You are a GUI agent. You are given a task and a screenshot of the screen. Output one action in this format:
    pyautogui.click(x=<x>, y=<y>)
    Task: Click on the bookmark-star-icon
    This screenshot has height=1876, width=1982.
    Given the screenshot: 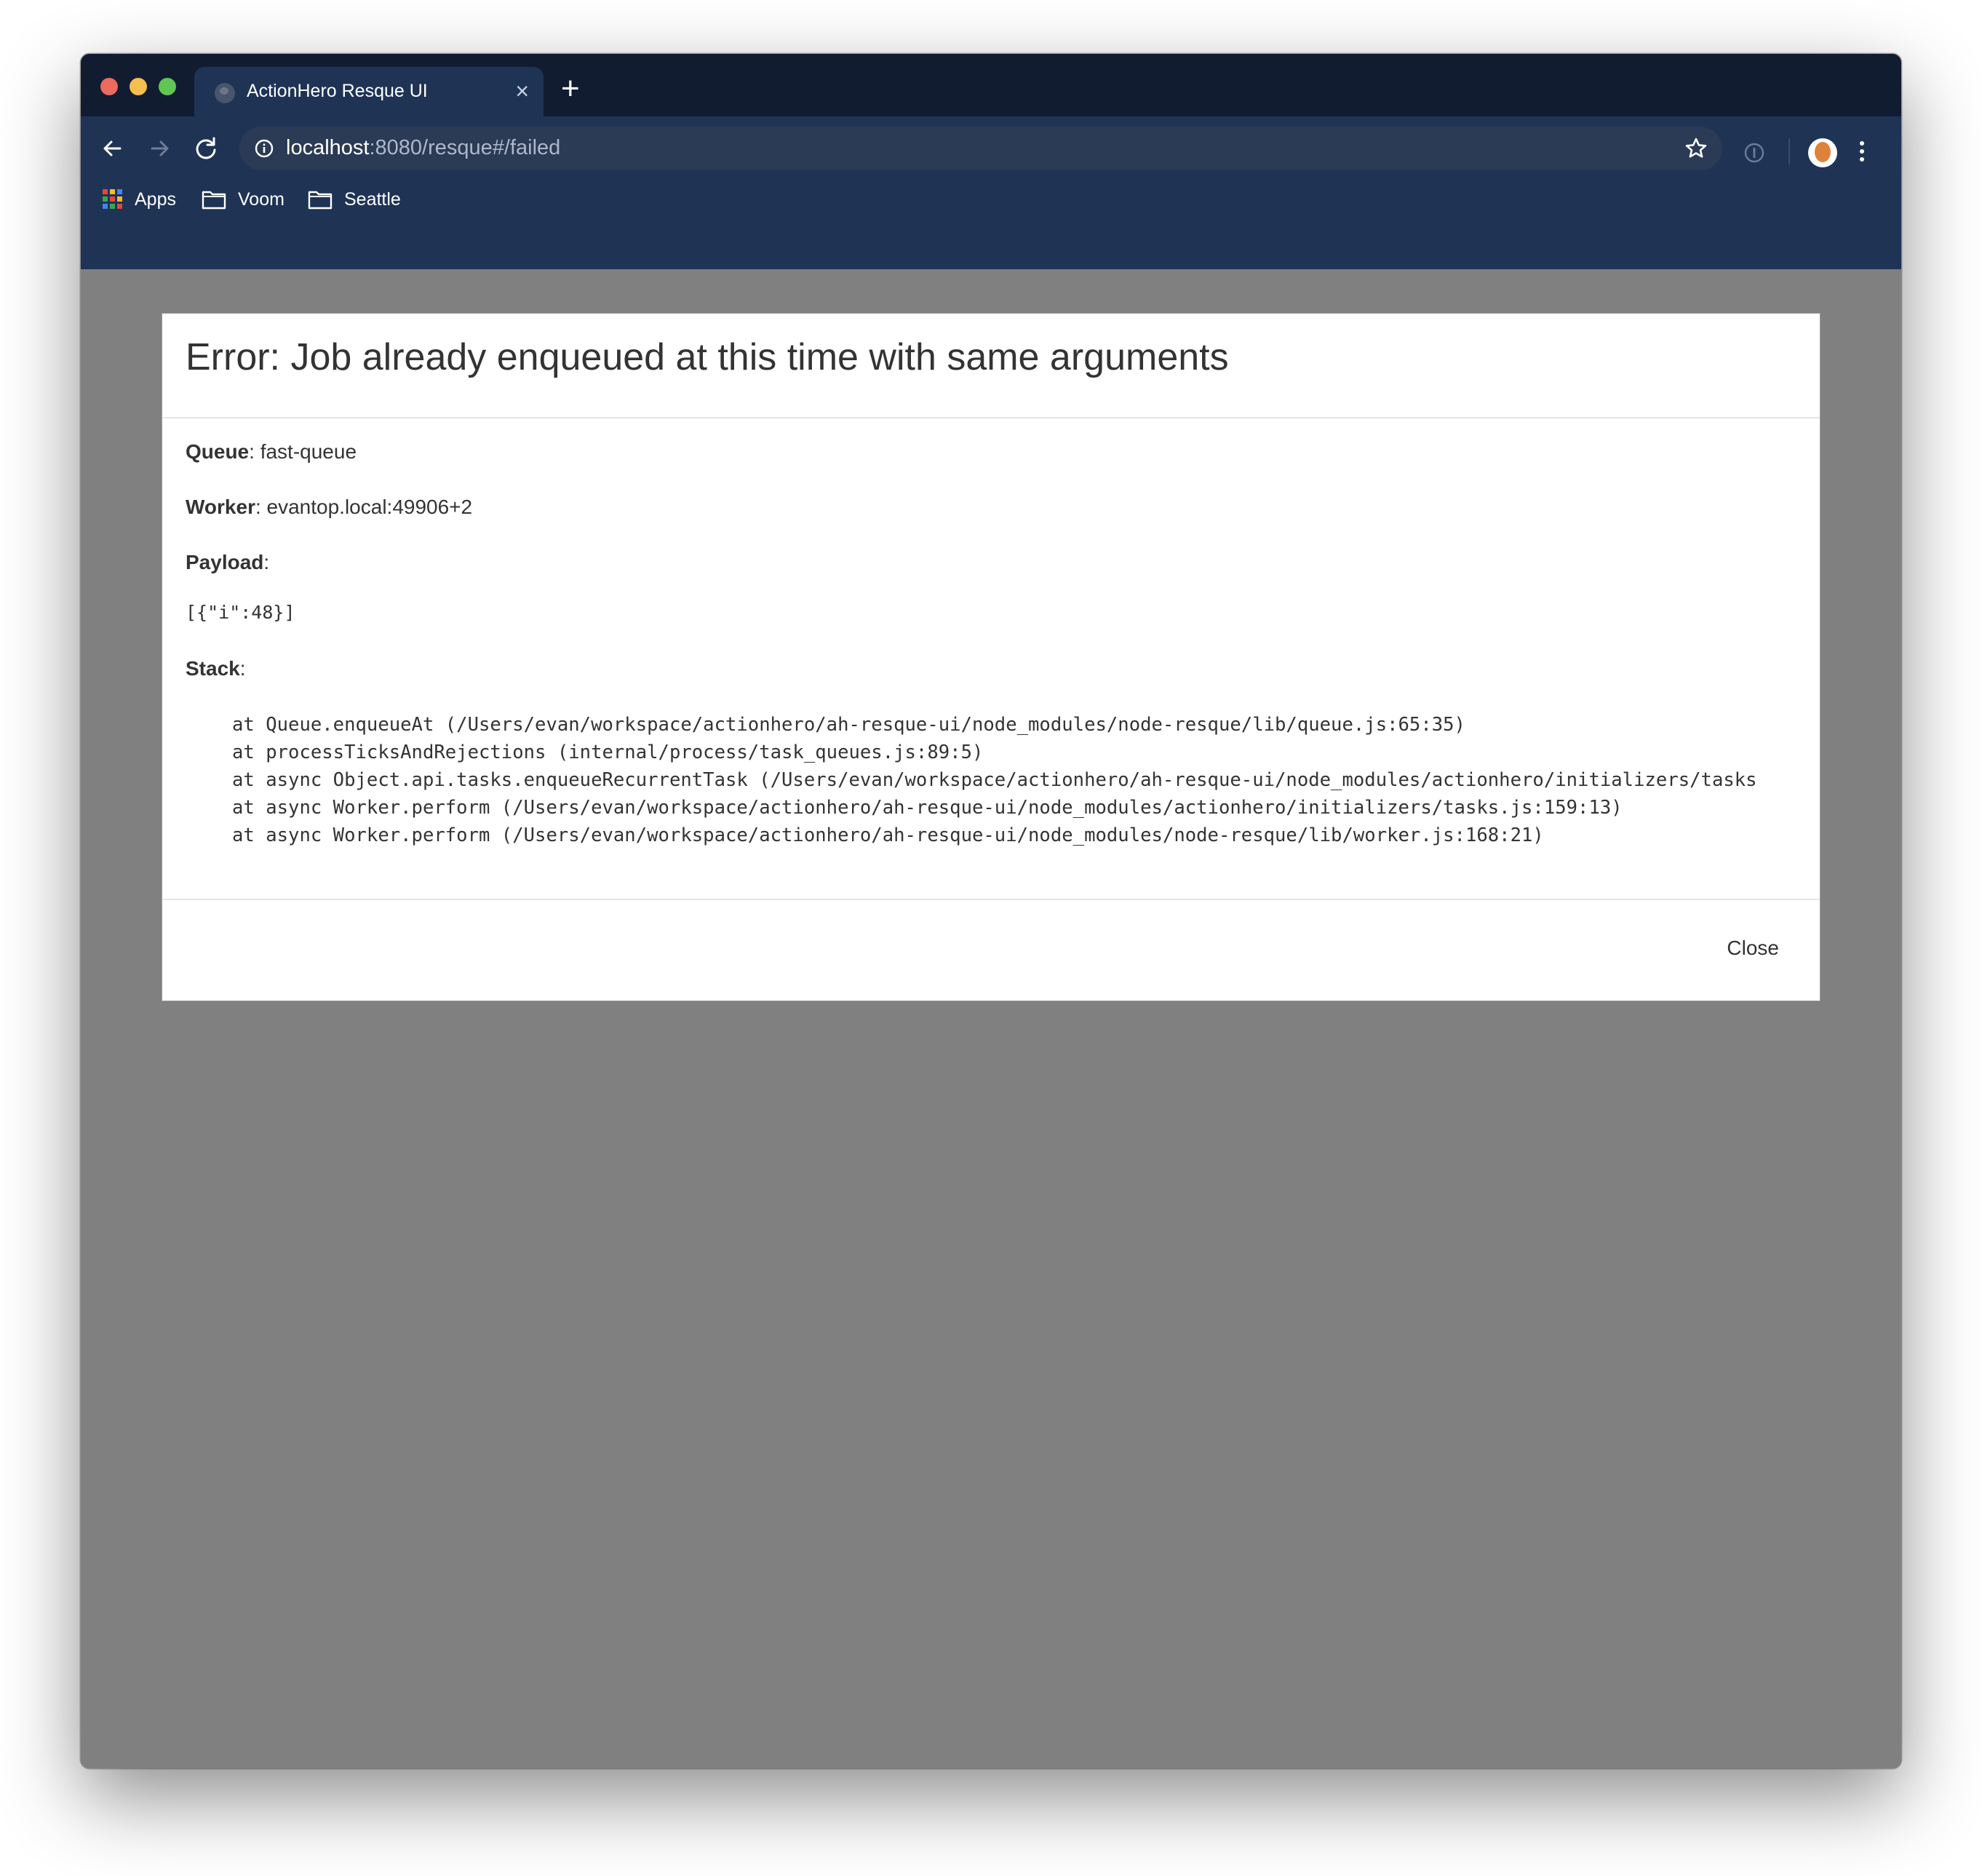 What is the action you would take?
    pyautogui.click(x=1696, y=148)
    